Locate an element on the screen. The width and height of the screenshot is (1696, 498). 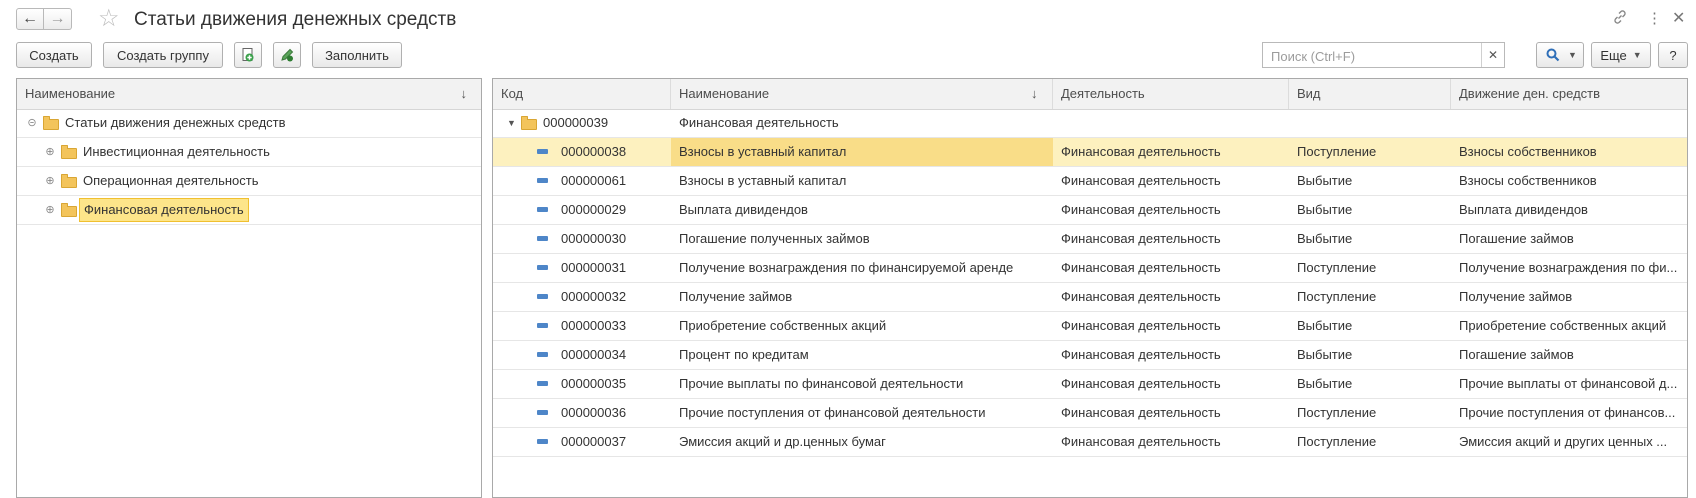
column-kind: Вид is located at coordinates (1370, 94).